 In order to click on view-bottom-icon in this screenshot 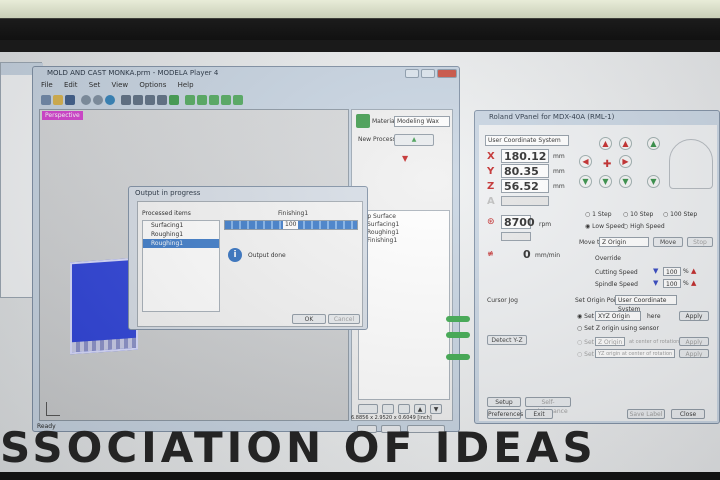, I will do `click(238, 100)`.